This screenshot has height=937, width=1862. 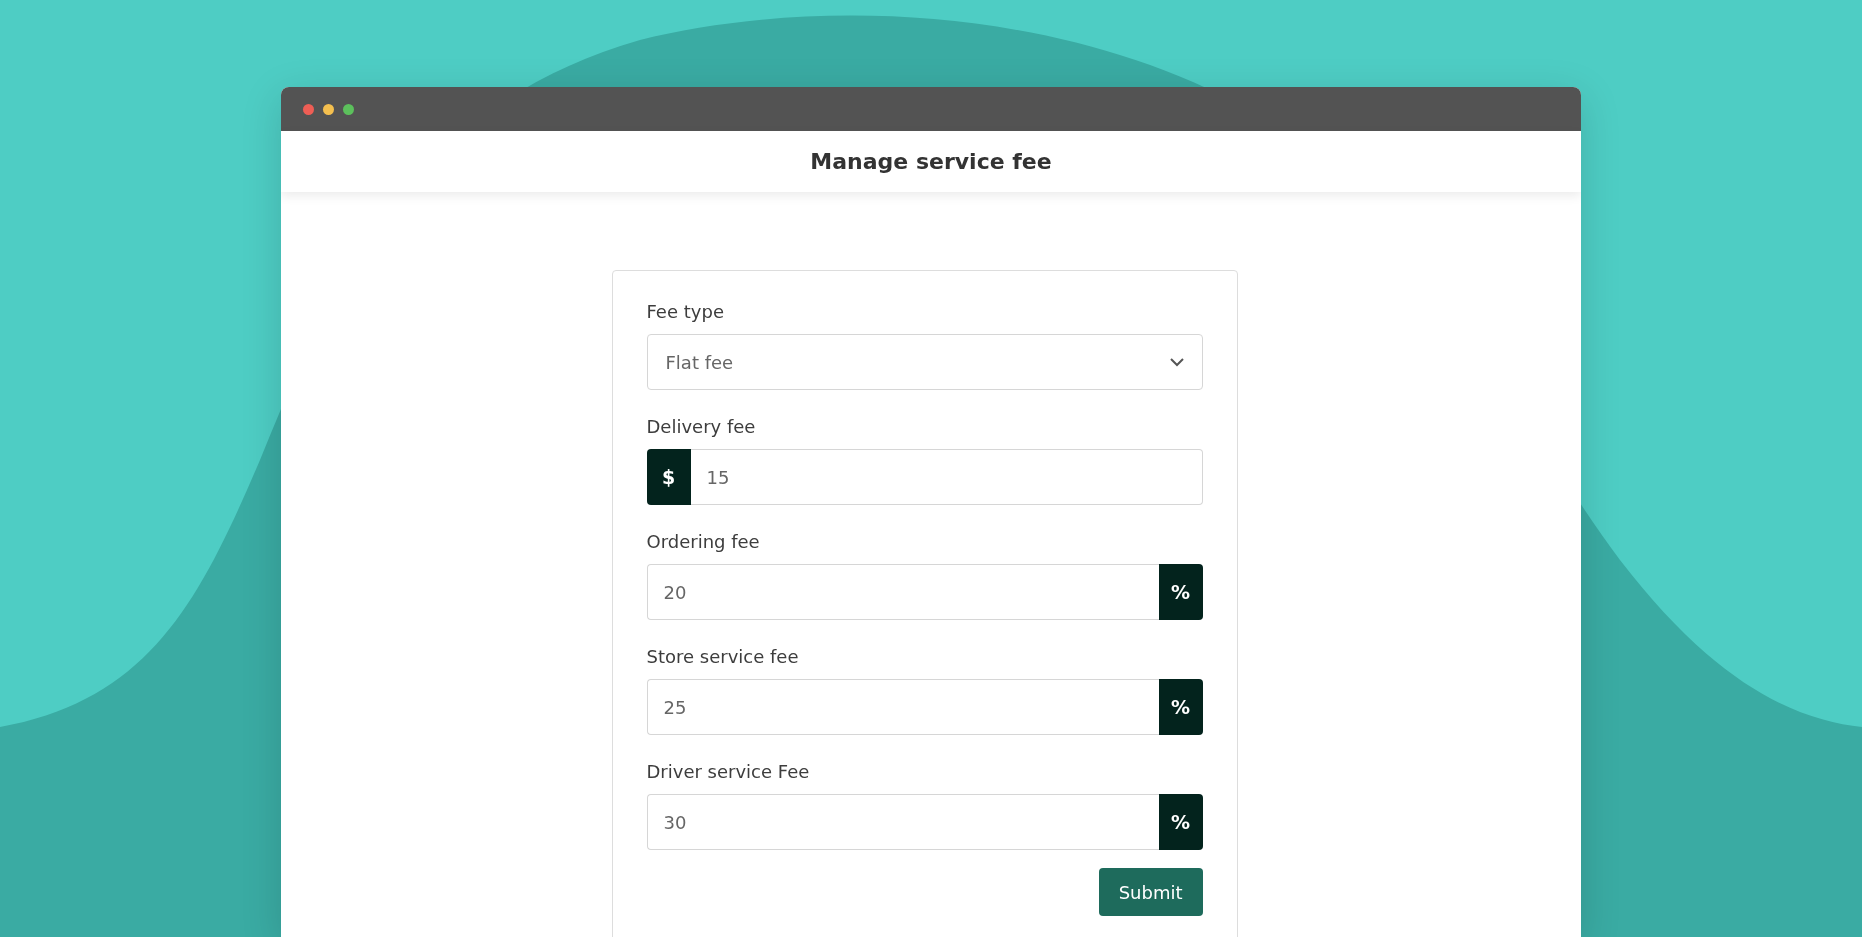 What do you see at coordinates (328, 109) in the screenshot?
I see `minimize-dot-icon` at bounding box center [328, 109].